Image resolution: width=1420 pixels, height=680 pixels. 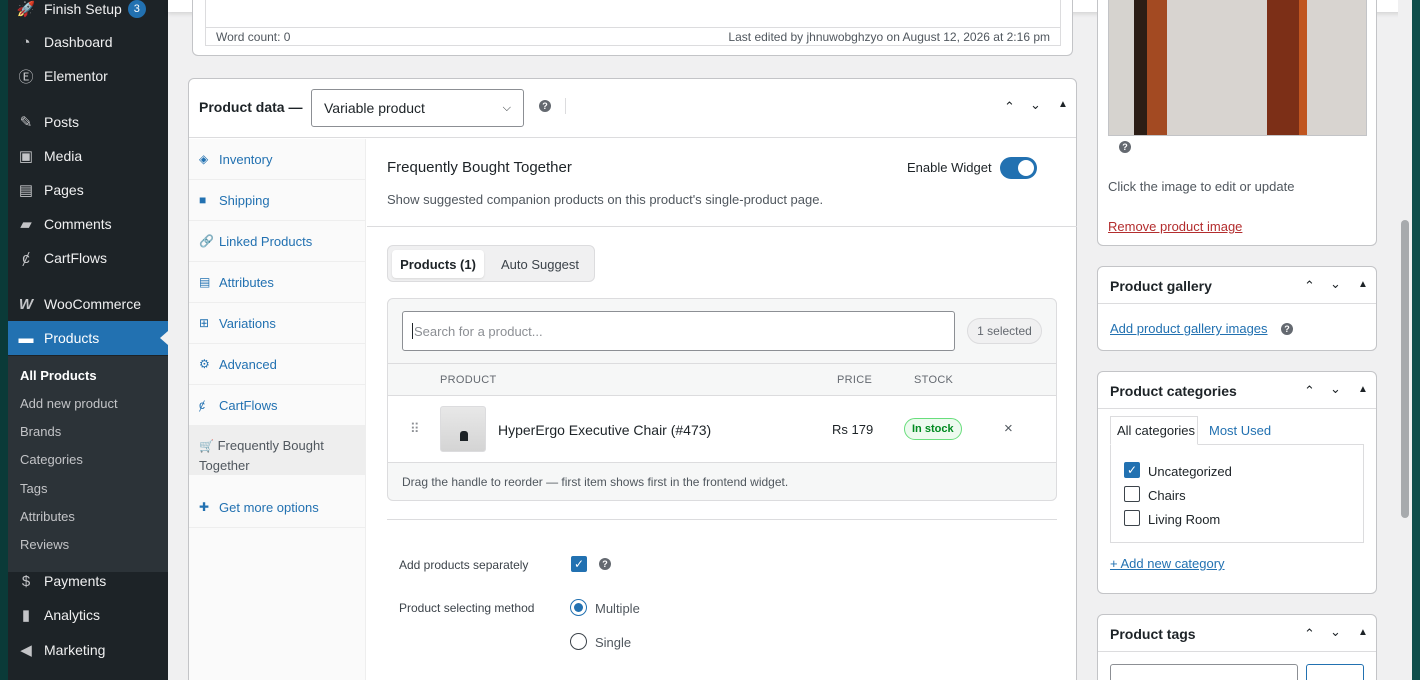 What do you see at coordinates (1167, 563) in the screenshot?
I see `add-category-link: + Add new category` at bounding box center [1167, 563].